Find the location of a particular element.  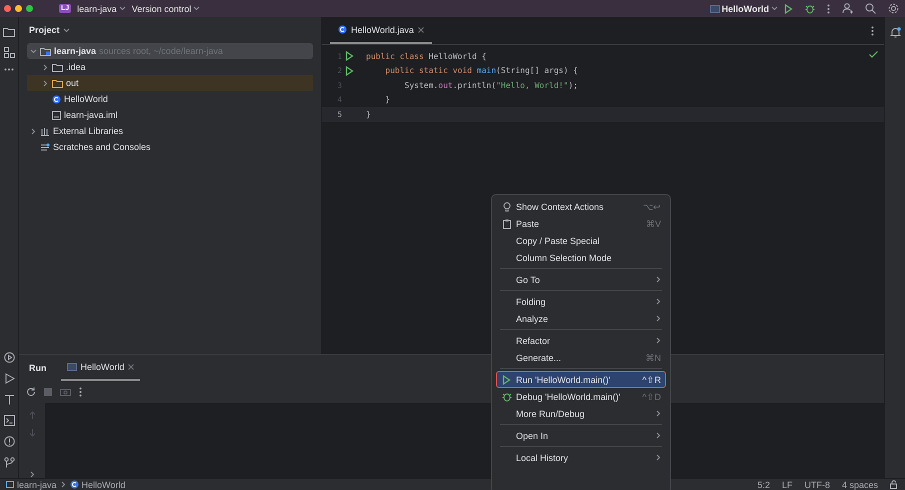

shortcut: ^⇧R is located at coordinates (651, 379).